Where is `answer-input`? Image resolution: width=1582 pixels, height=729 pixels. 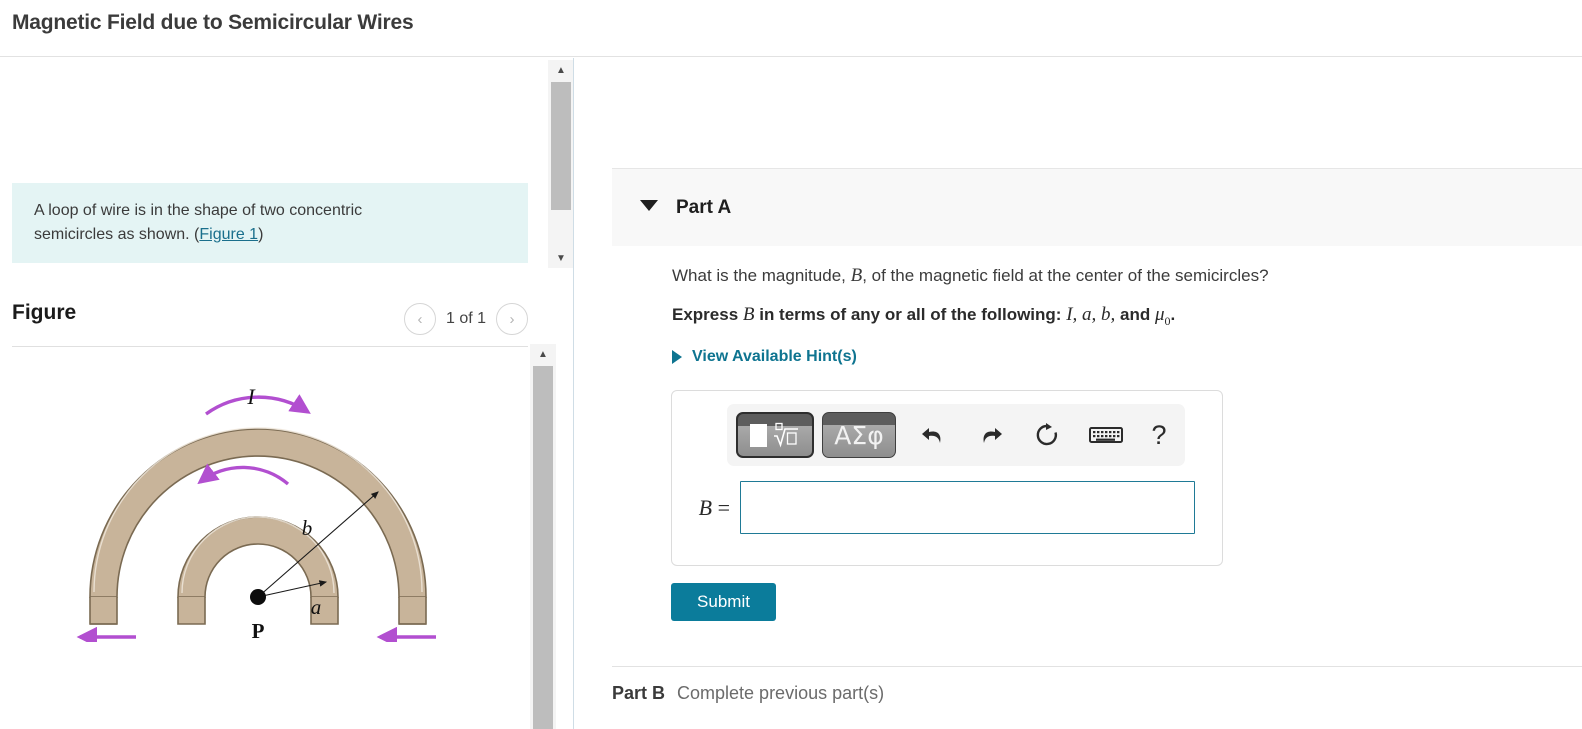
answer-input is located at coordinates (967, 507).